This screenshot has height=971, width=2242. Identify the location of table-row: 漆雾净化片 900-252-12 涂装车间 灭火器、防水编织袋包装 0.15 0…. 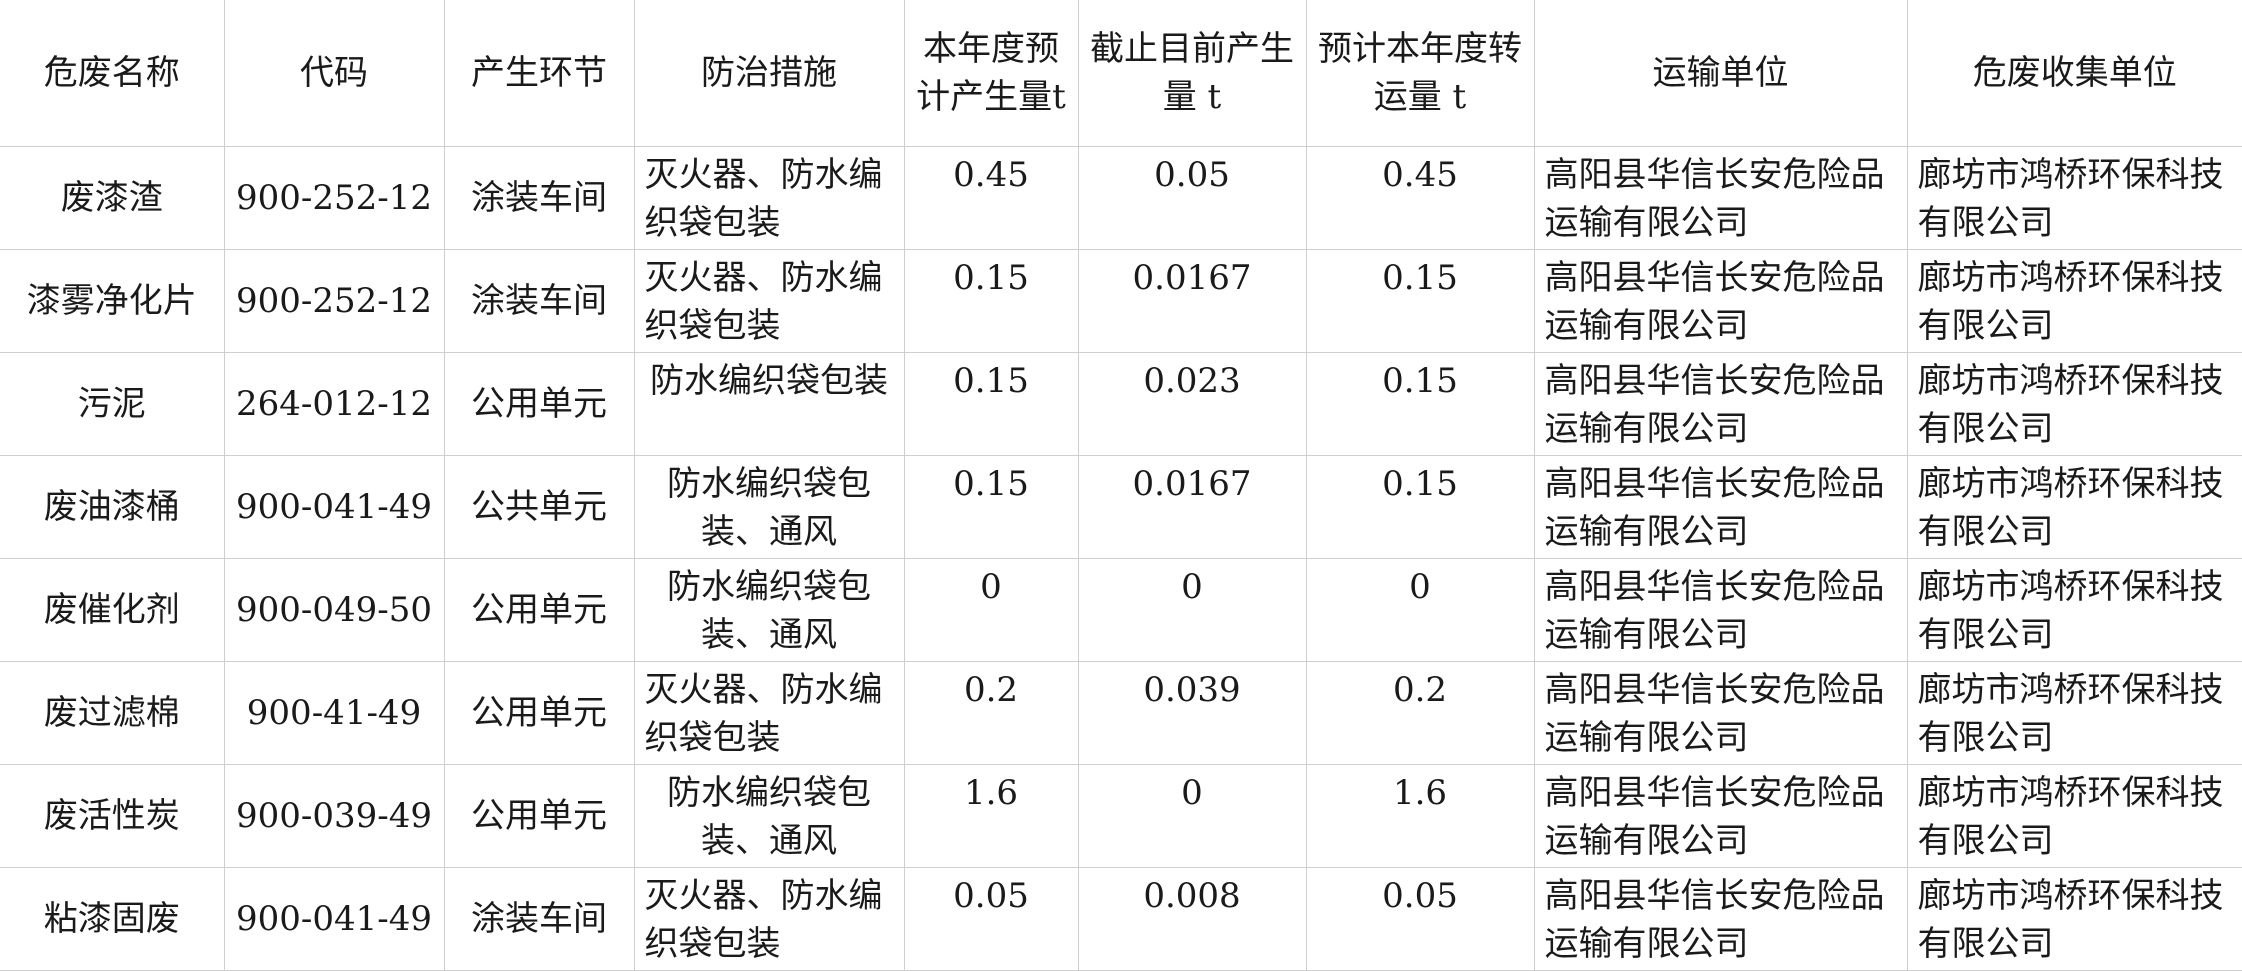
(1121, 301).